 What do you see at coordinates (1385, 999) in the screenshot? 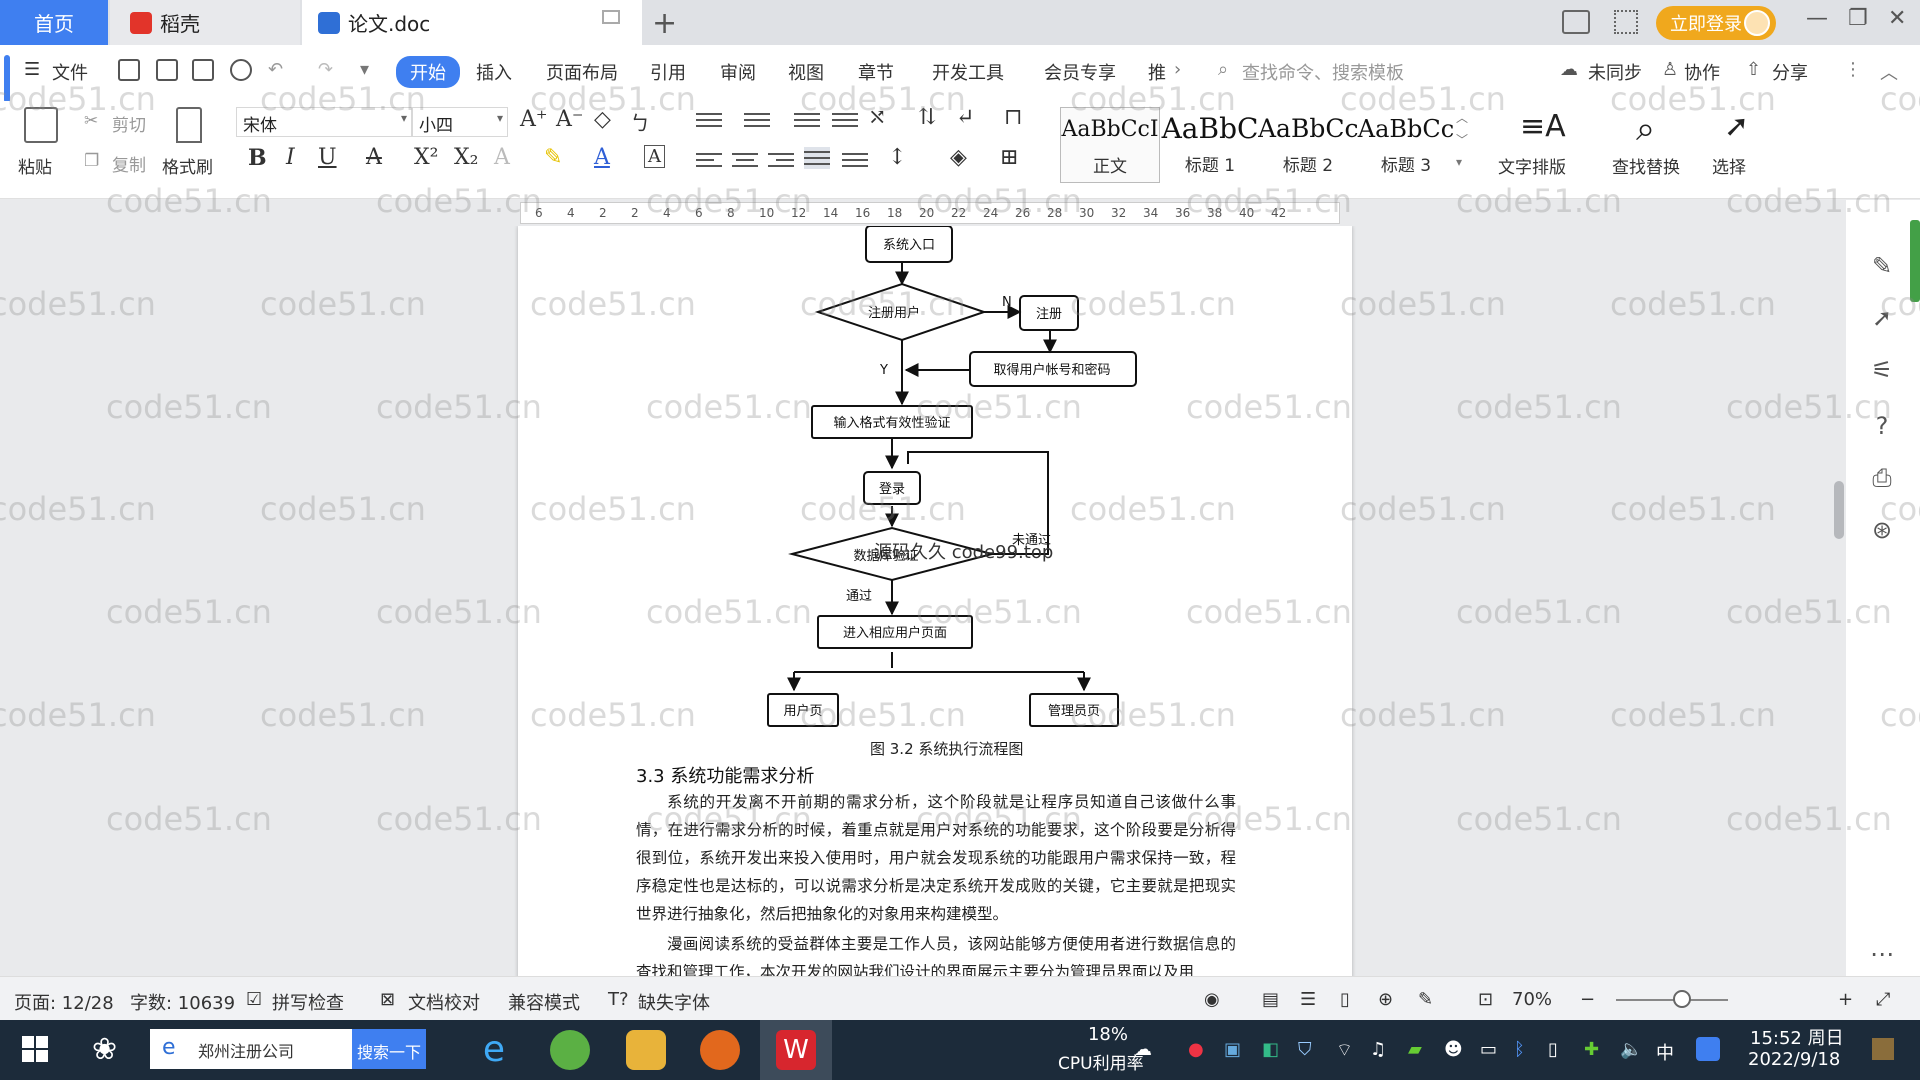
I see `web-view-icon: ⊕` at bounding box center [1385, 999].